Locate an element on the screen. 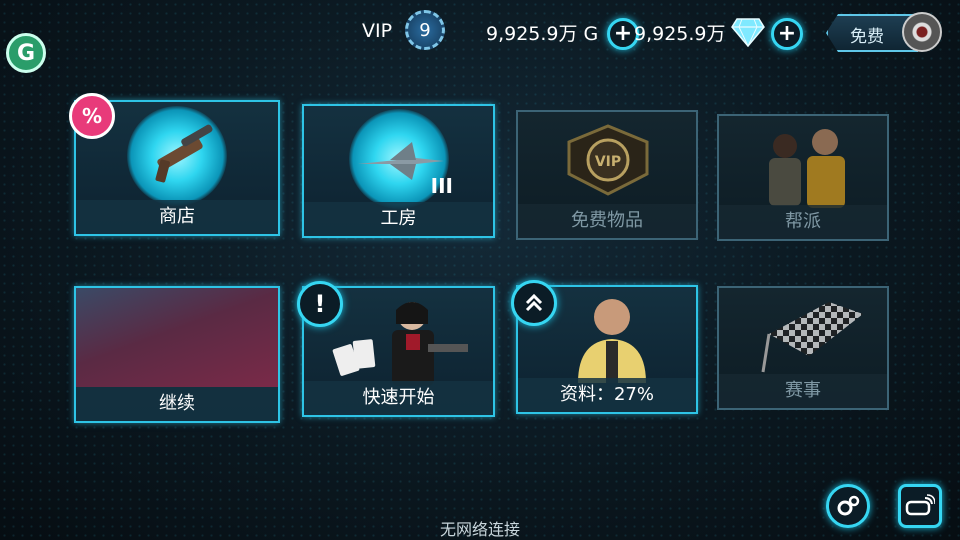 The width and height of the screenshot is (960, 540). svg-text: VIP is located at coordinates (608, 162).